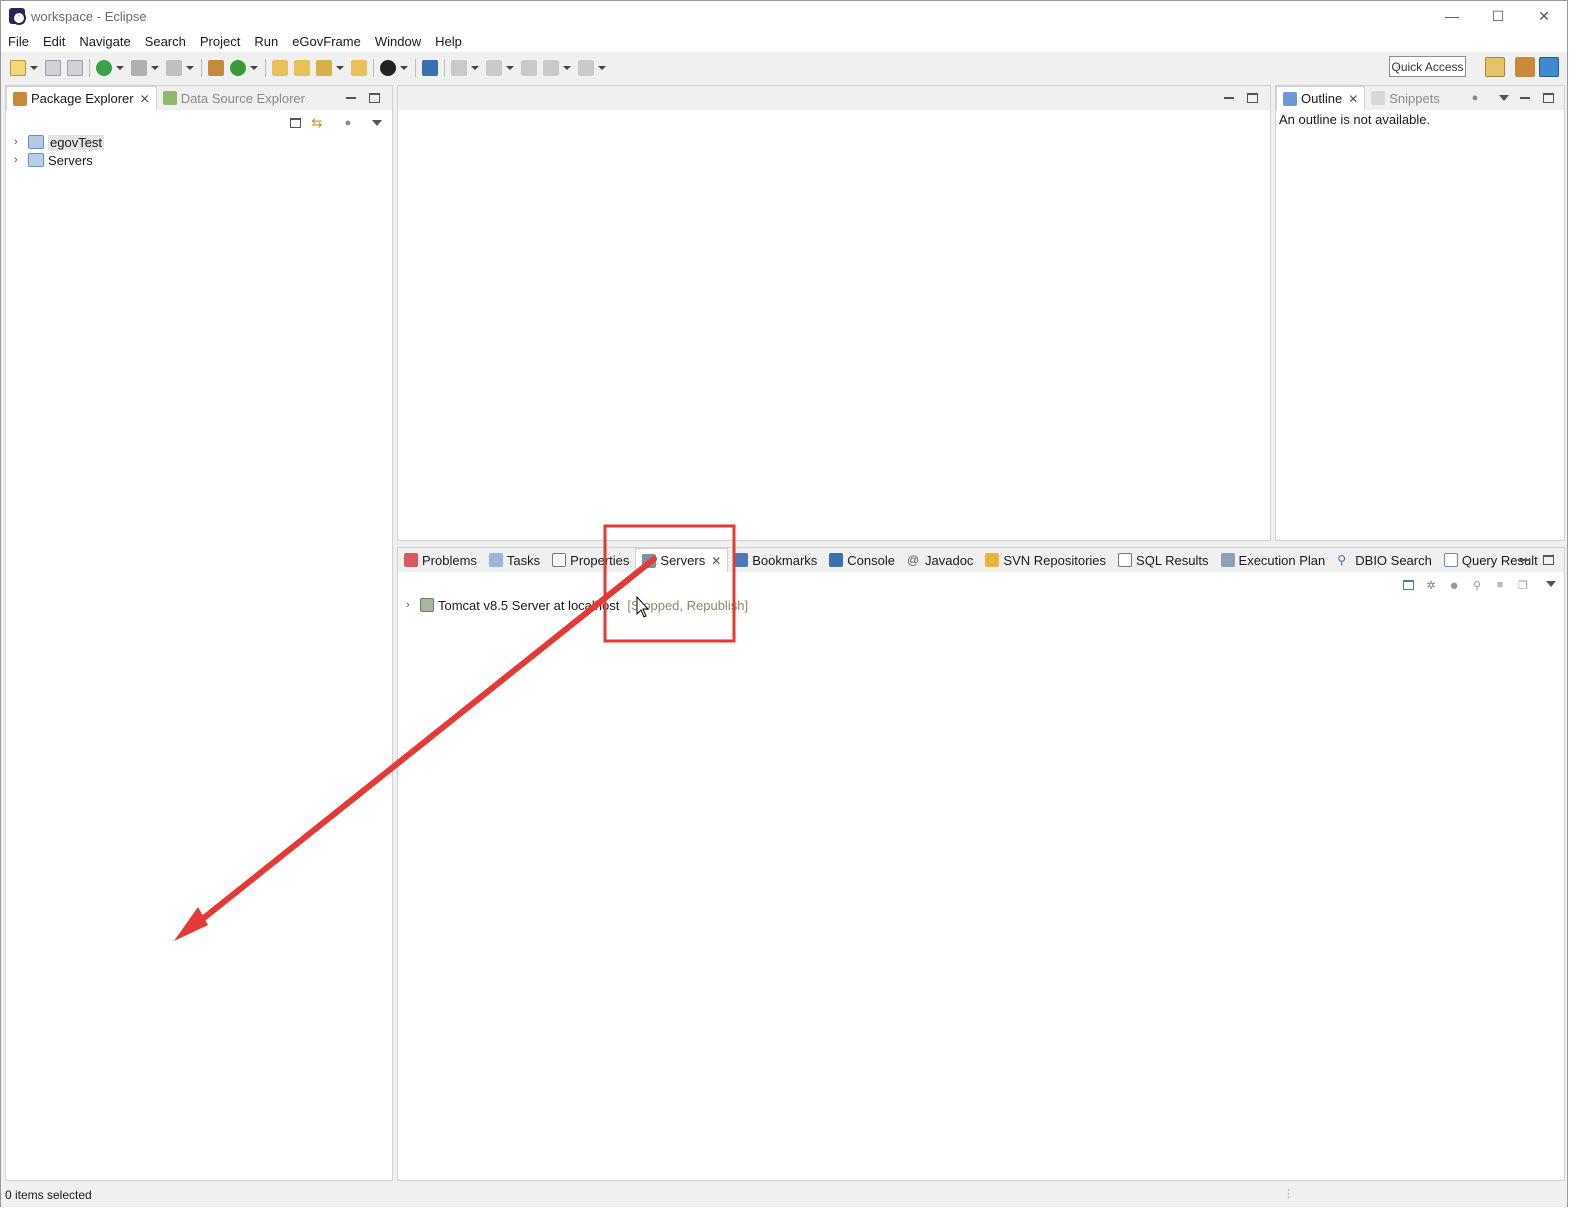  Describe the element at coordinates (940, 560) in the screenshot. I see `tab-javadoc: @ Javadoc` at that location.